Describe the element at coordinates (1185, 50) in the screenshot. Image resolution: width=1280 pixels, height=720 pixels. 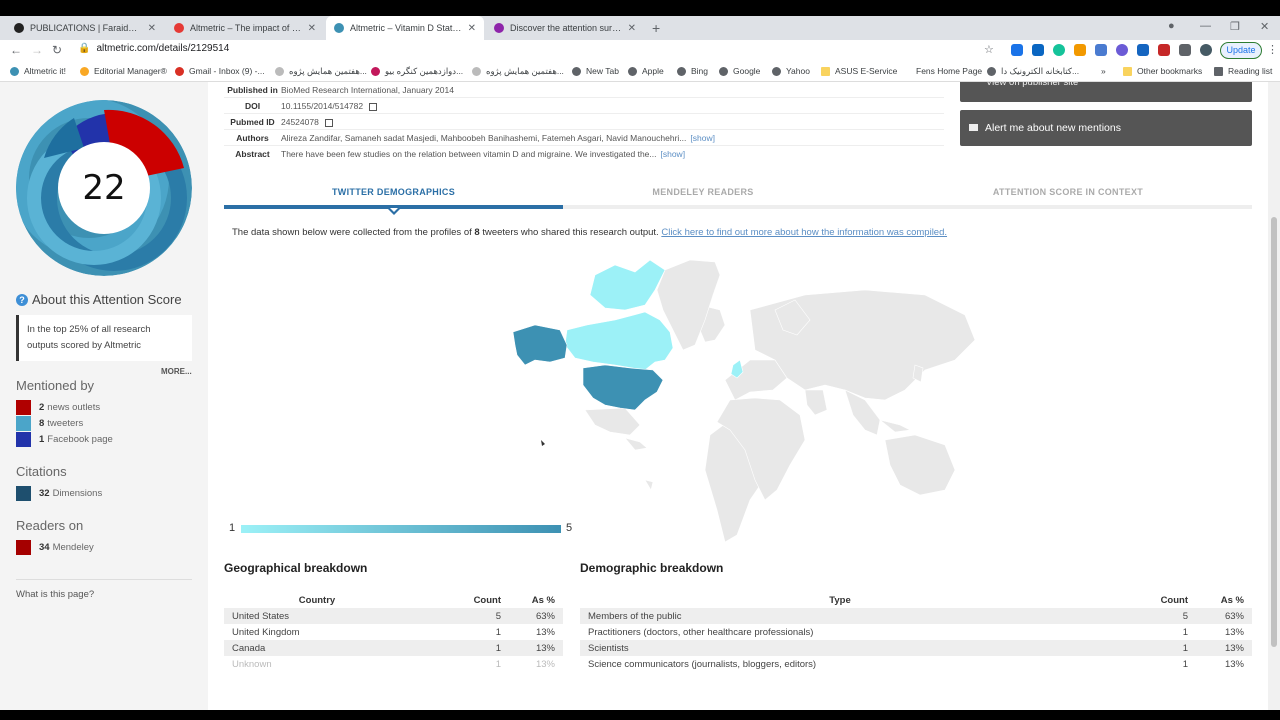
I see `puzzle-icon` at that location.